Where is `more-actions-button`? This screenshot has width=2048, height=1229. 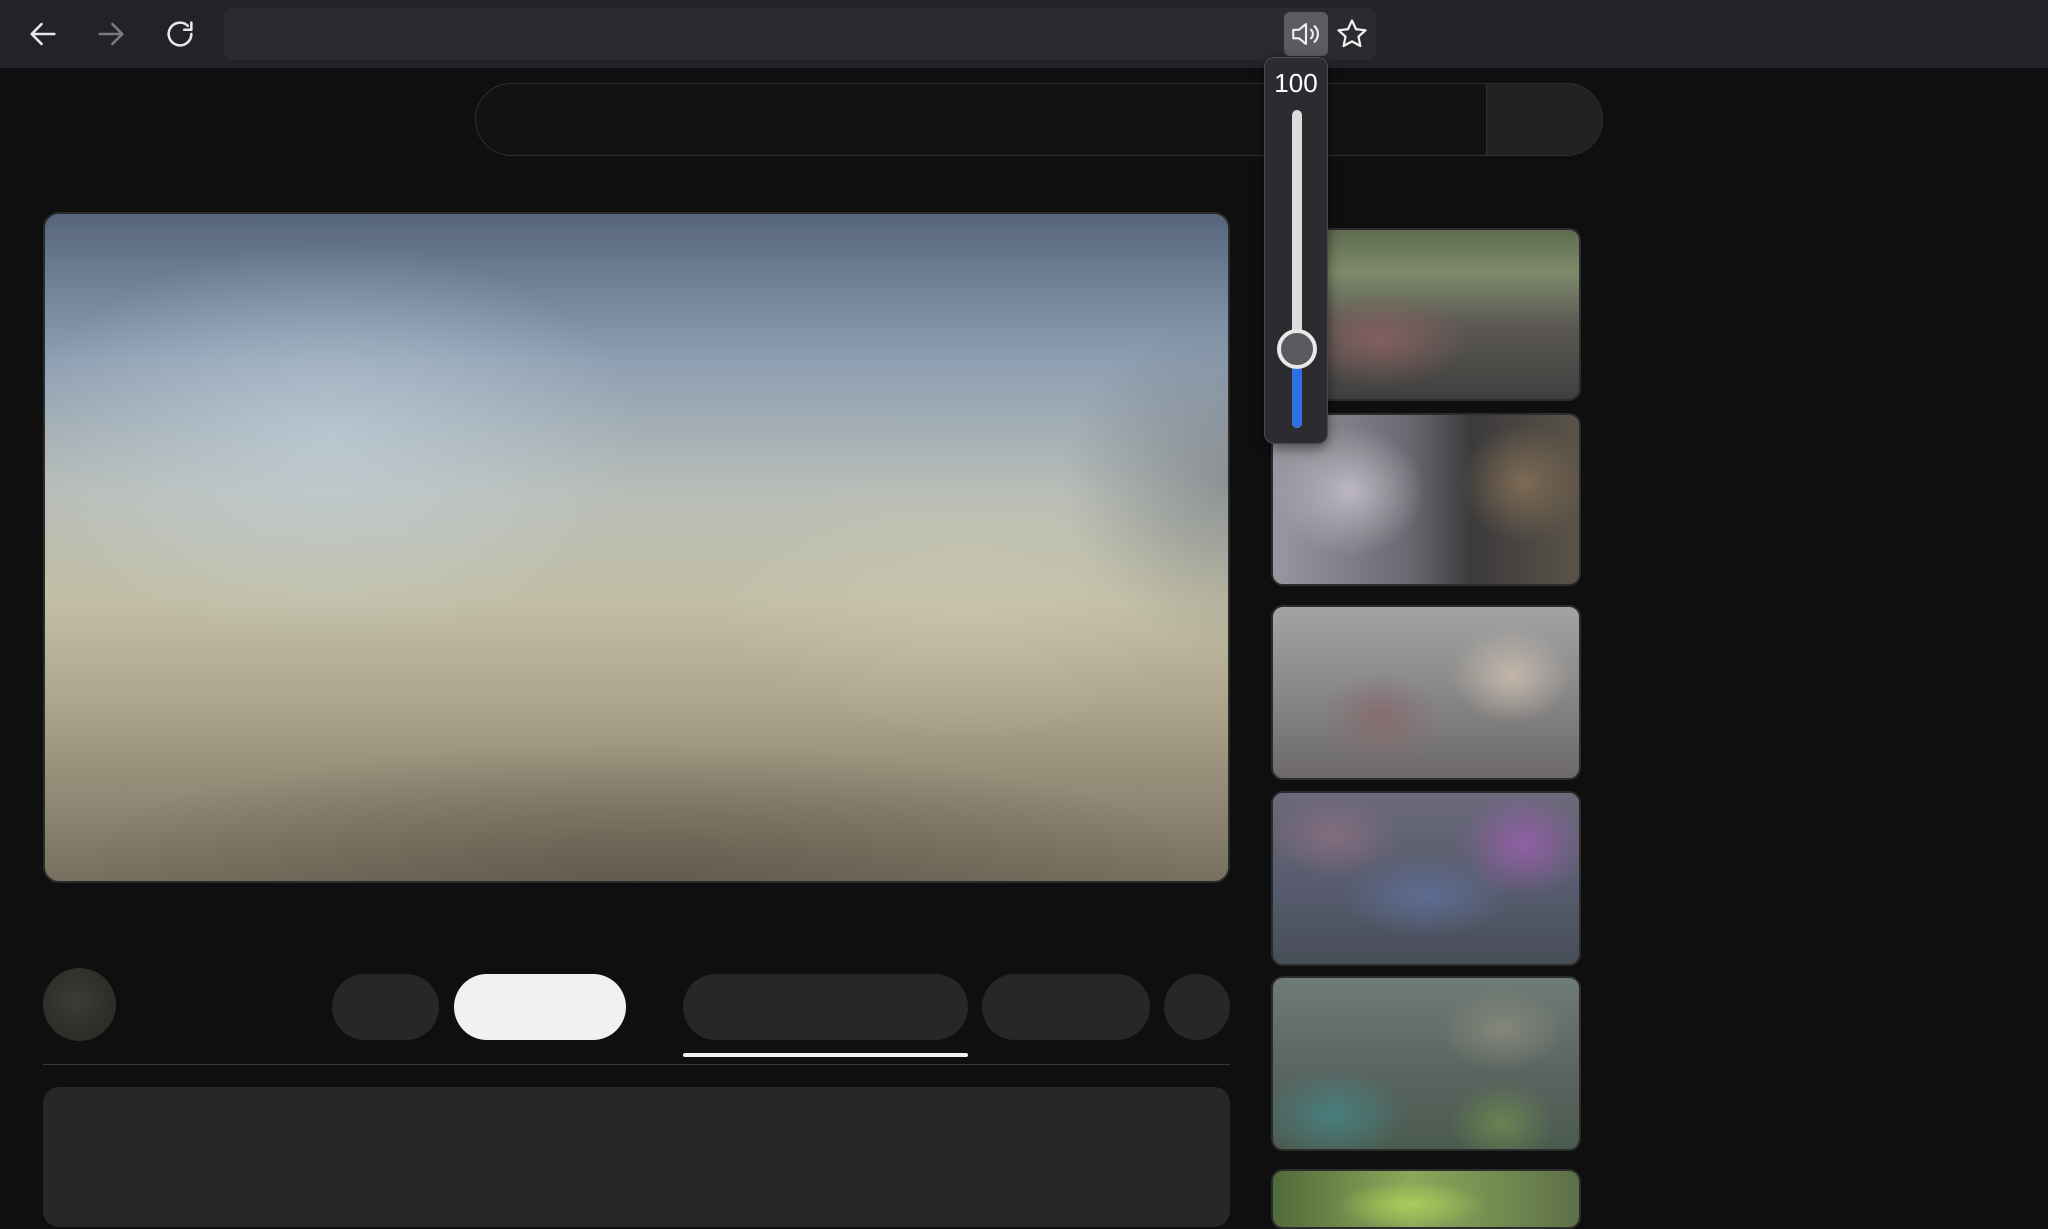
more-actions-button is located at coordinates (1197, 1007).